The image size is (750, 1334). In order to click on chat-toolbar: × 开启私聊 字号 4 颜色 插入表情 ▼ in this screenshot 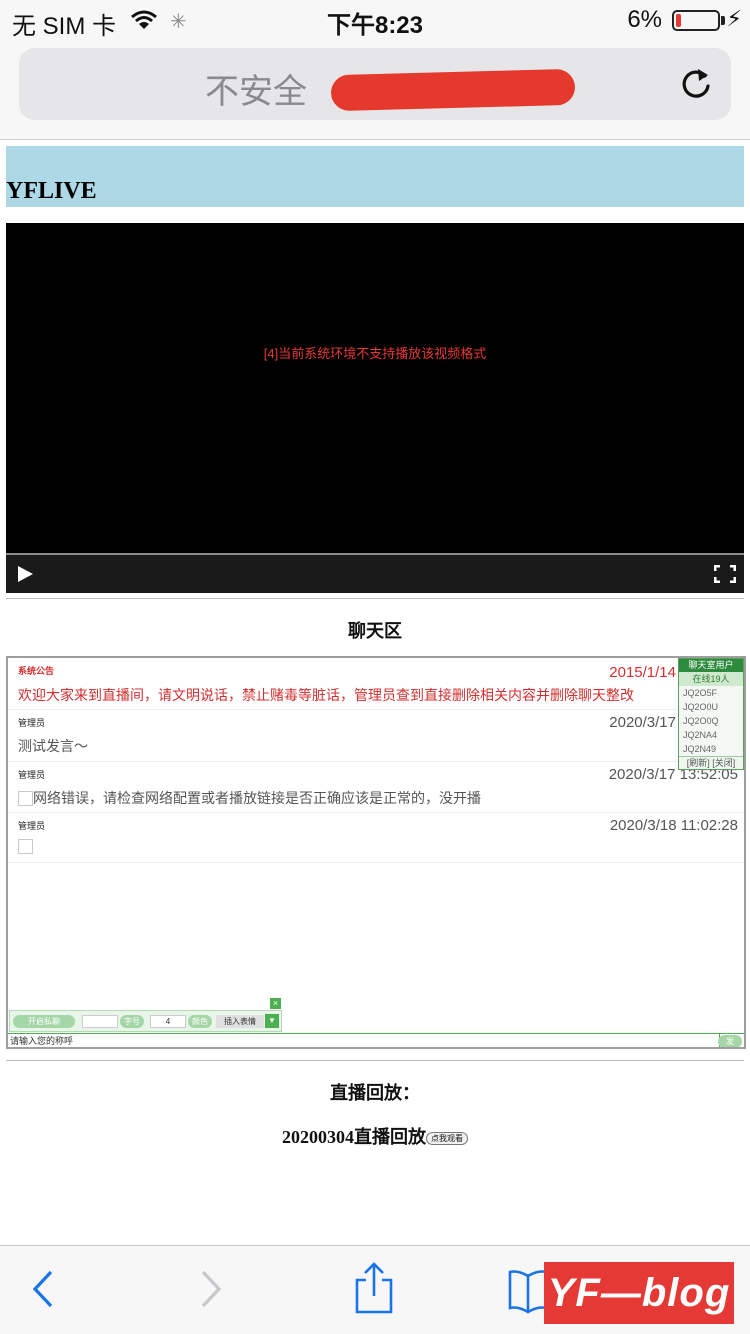, I will do `click(145, 1015)`.